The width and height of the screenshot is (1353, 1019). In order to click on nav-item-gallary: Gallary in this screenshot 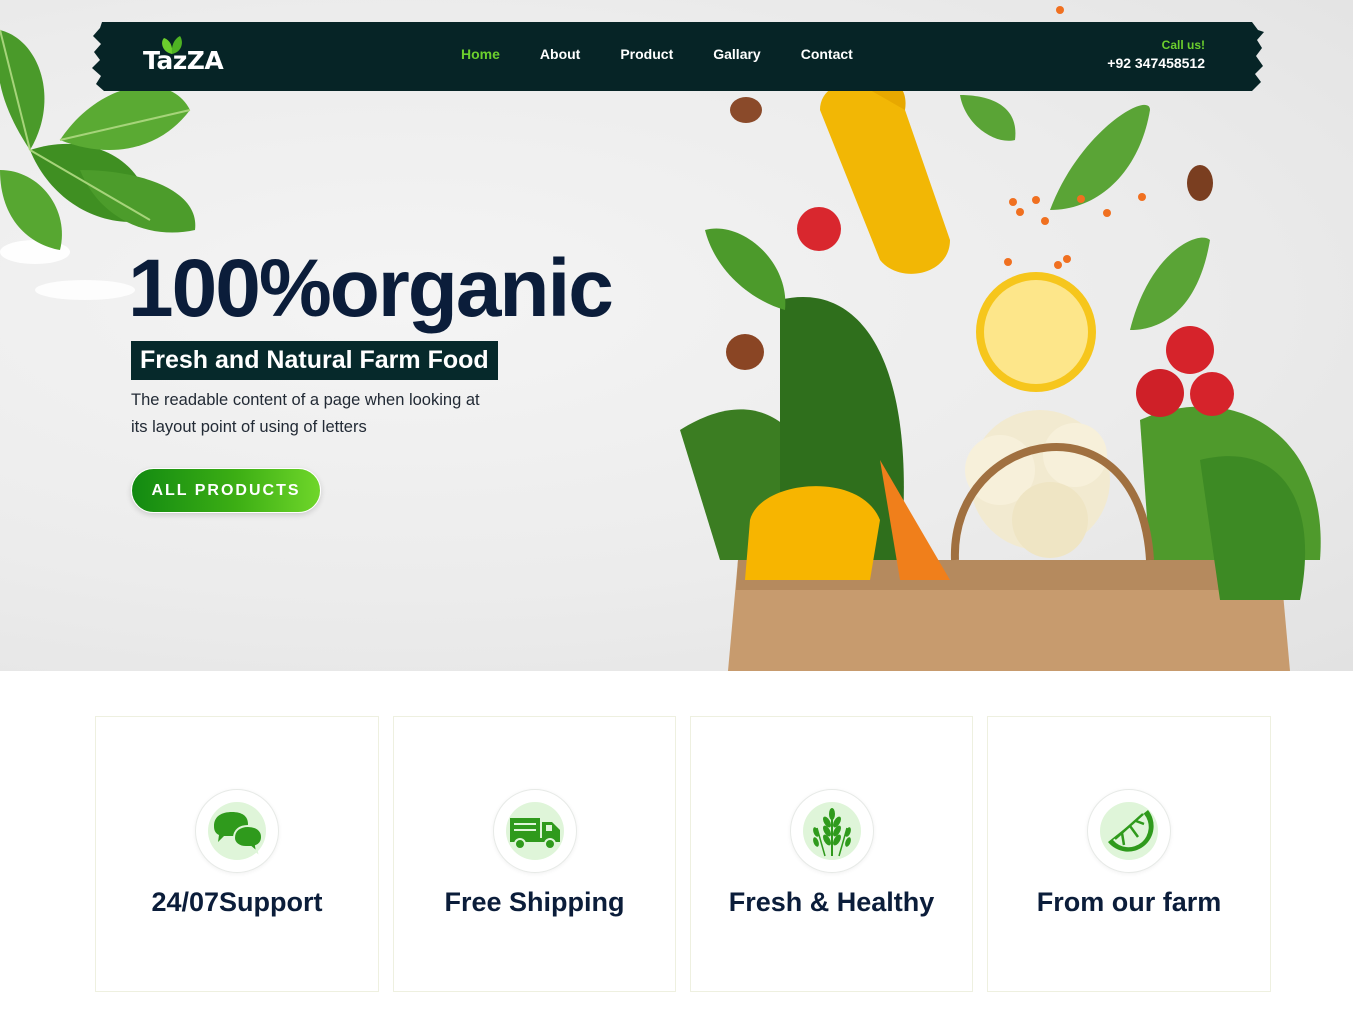, I will do `click(736, 54)`.